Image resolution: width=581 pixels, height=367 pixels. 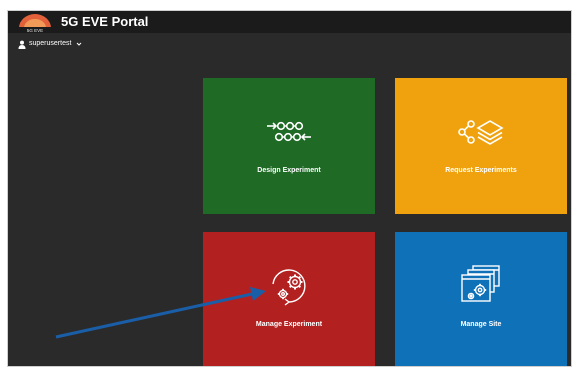 I want to click on portal-title: 5G EVE Portal, so click(x=105, y=21).